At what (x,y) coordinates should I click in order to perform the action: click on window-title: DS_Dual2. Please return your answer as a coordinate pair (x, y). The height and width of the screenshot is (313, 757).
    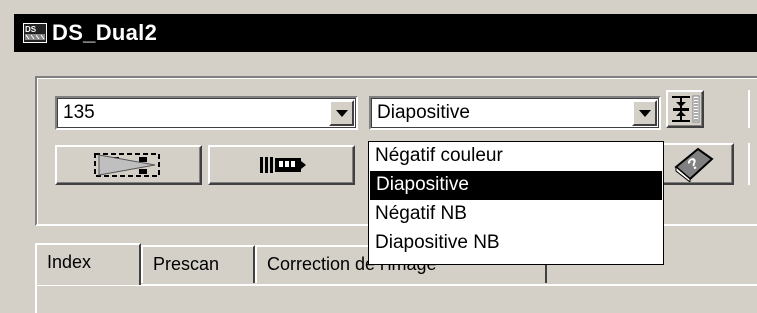
    Looking at the image, I should click on (105, 32).